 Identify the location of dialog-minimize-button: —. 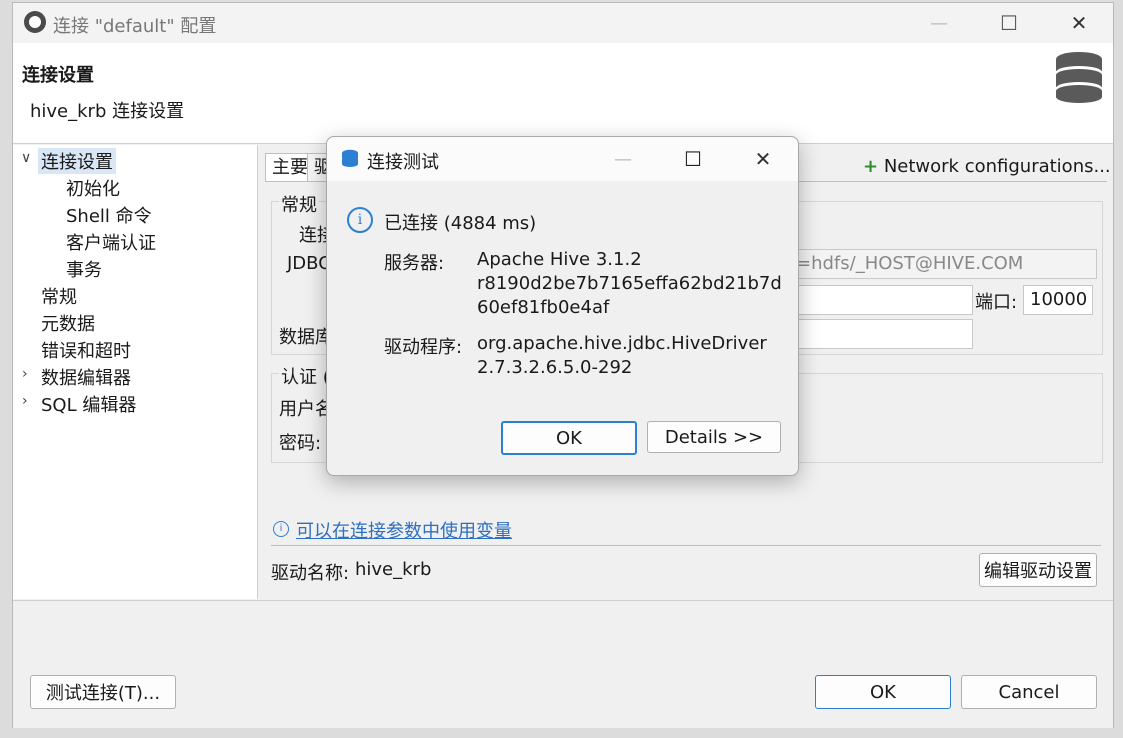
(623, 159).